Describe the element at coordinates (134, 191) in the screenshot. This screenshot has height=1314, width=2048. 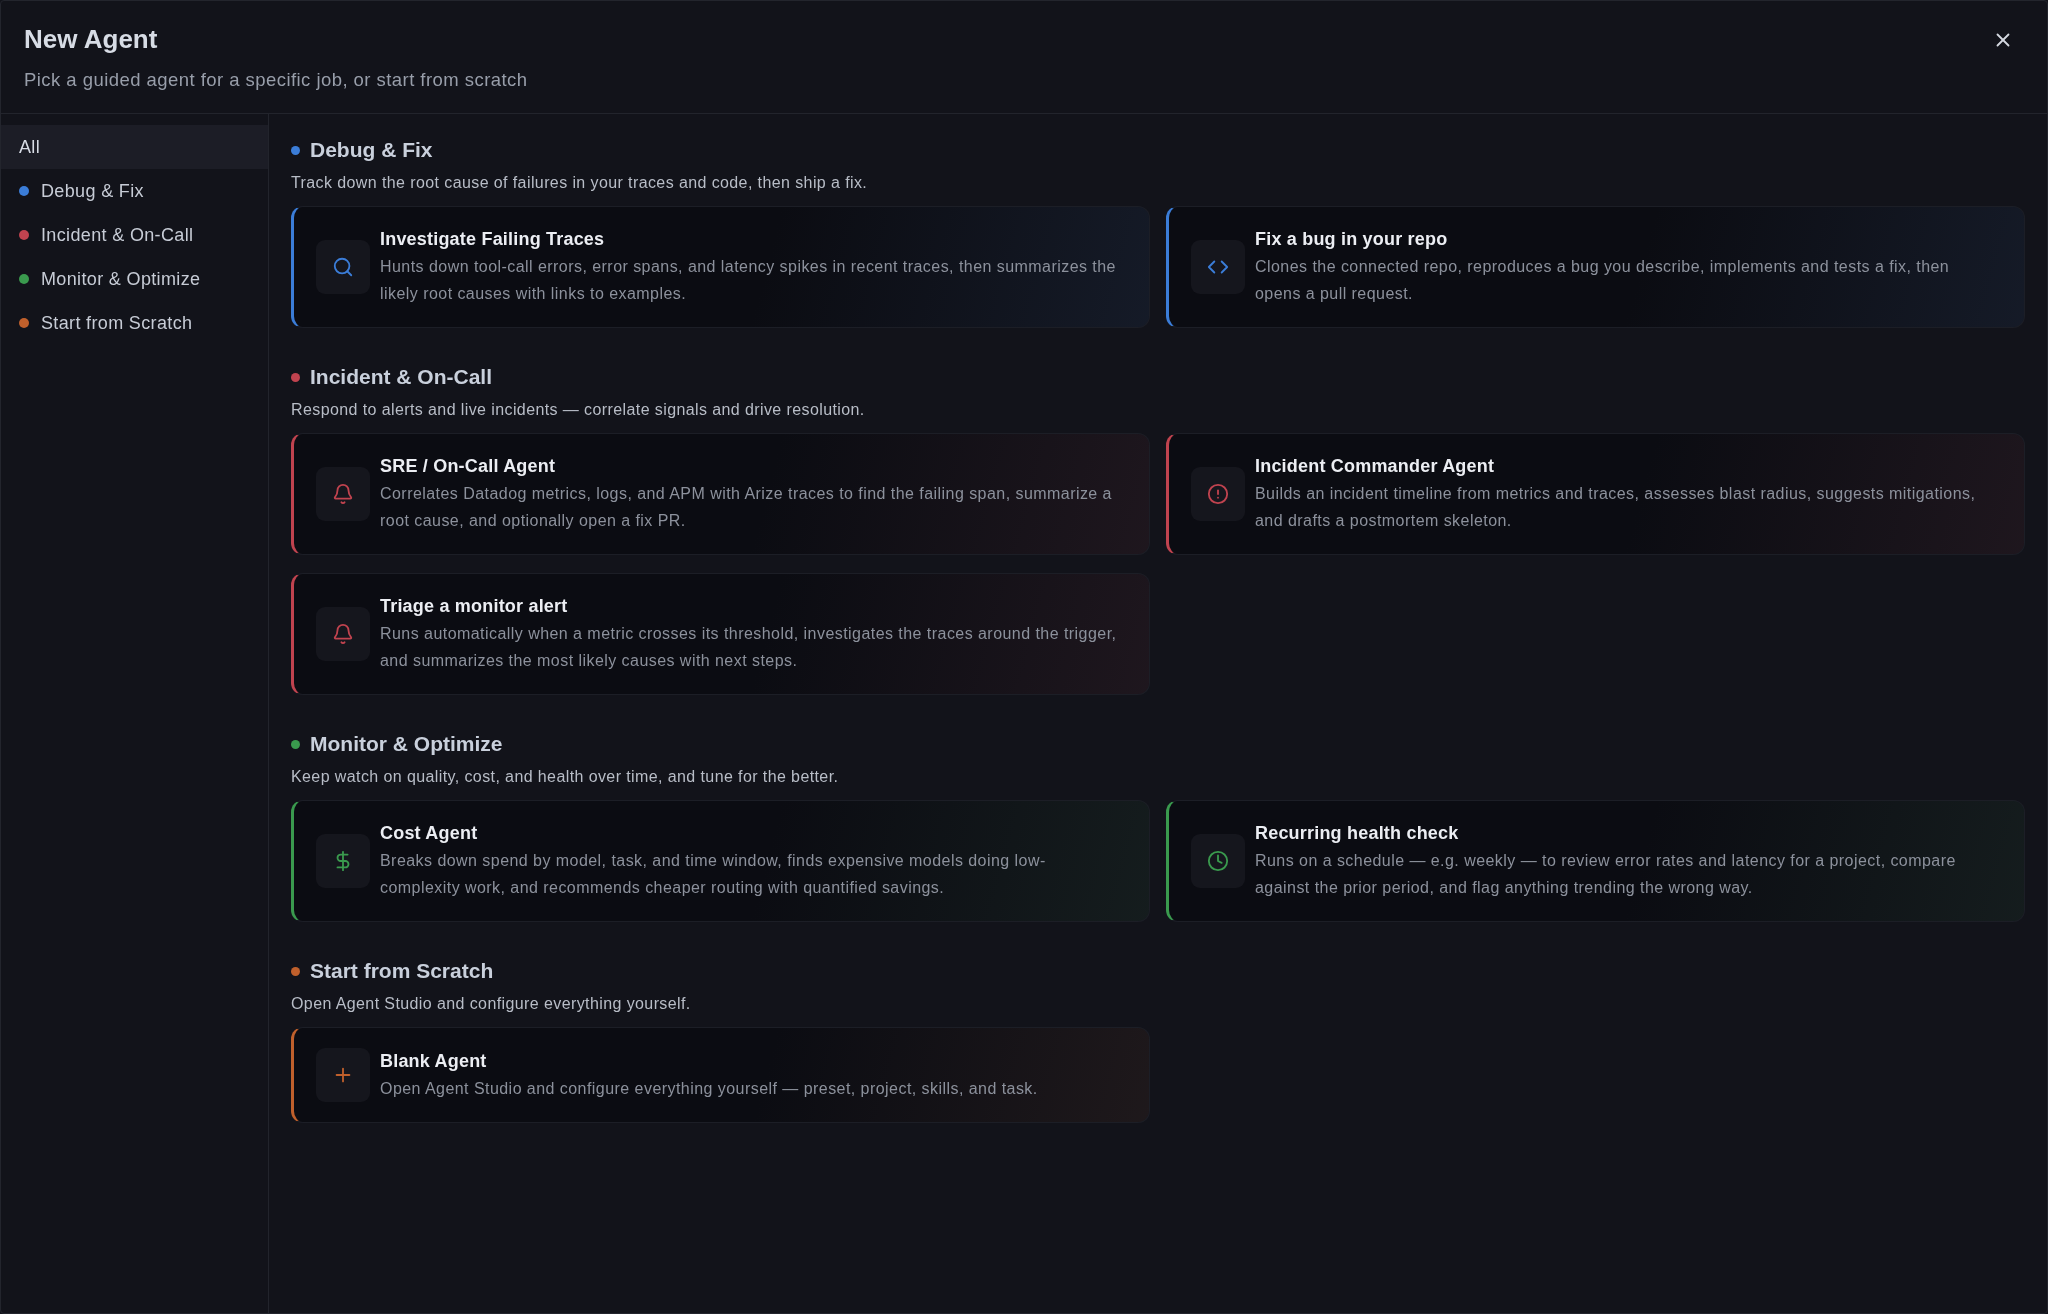
I see `category-item: Debug & Fix` at that location.